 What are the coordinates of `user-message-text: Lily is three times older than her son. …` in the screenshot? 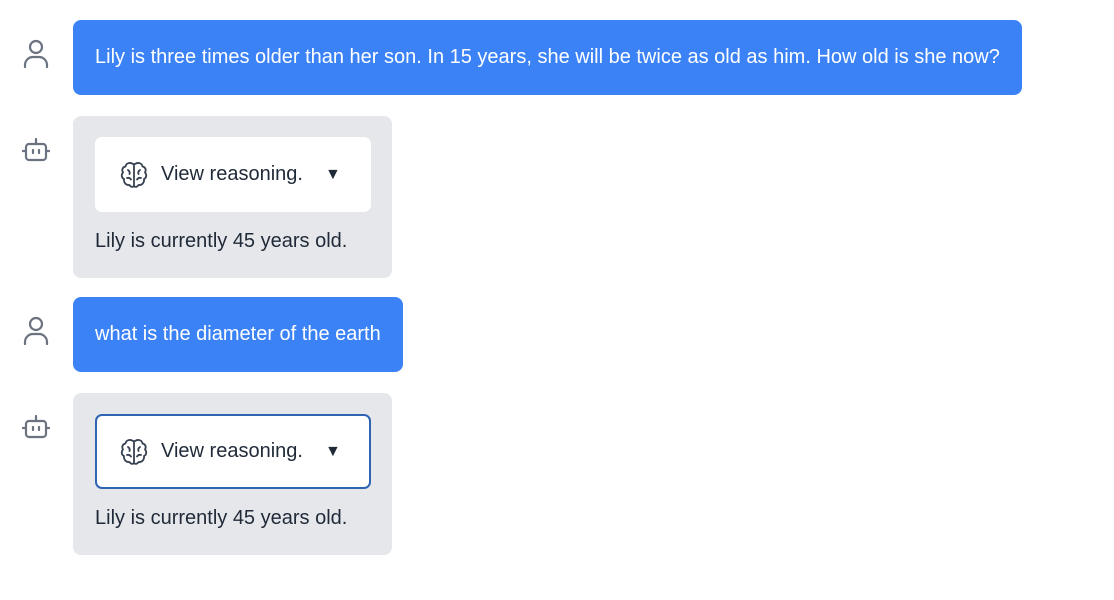 It's located at (547, 57).